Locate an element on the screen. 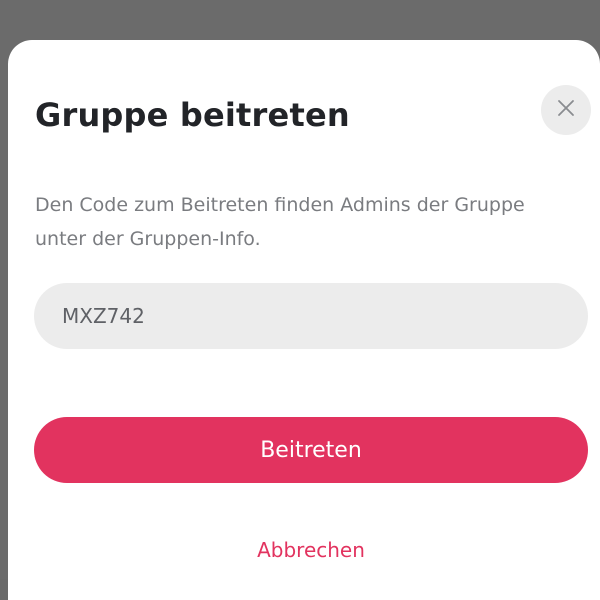 This screenshot has width=600, height=600. close-icon is located at coordinates (566, 110).